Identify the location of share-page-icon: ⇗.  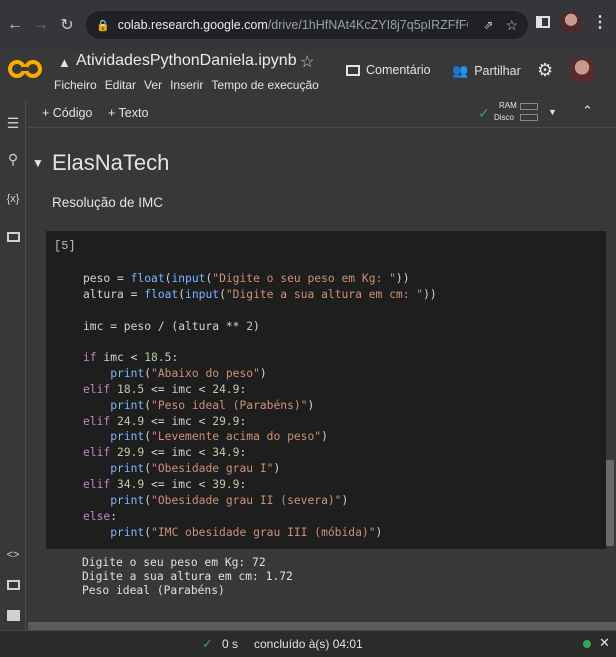
(488, 25).